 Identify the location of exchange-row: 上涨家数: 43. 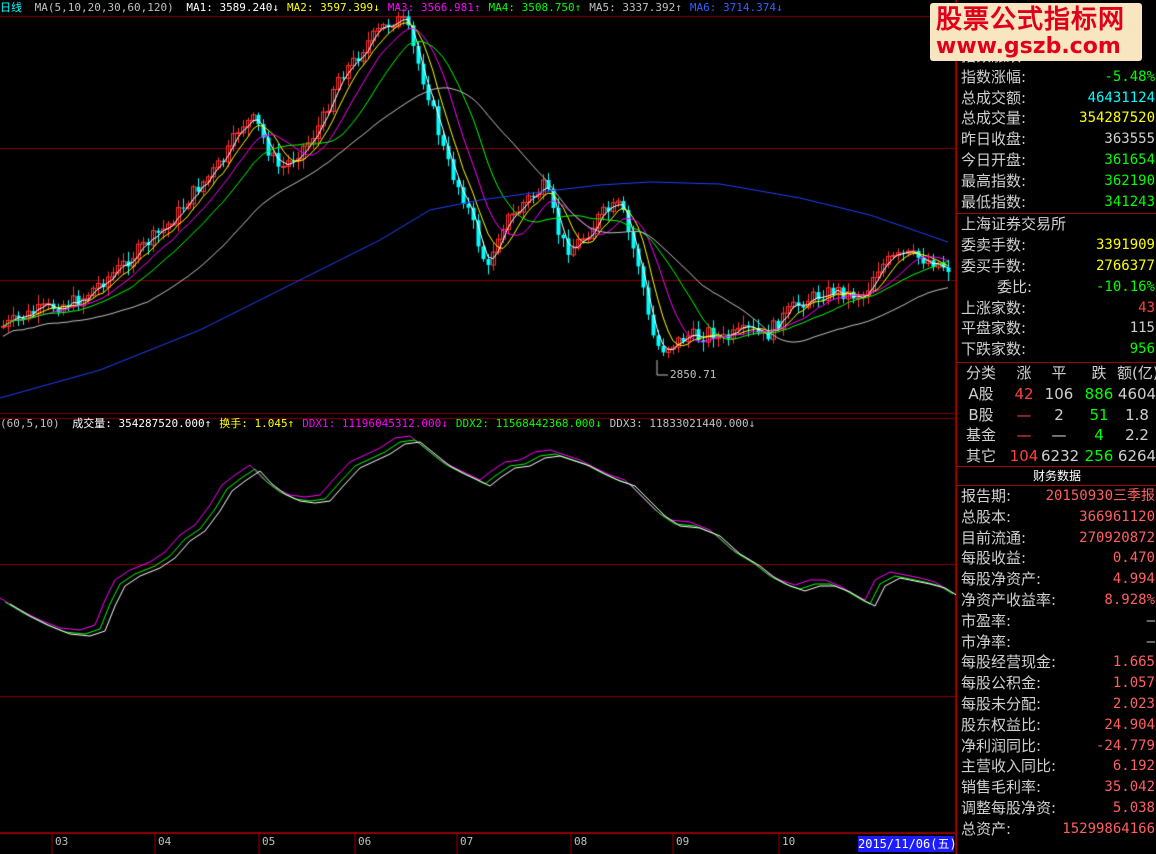
(1057, 308).